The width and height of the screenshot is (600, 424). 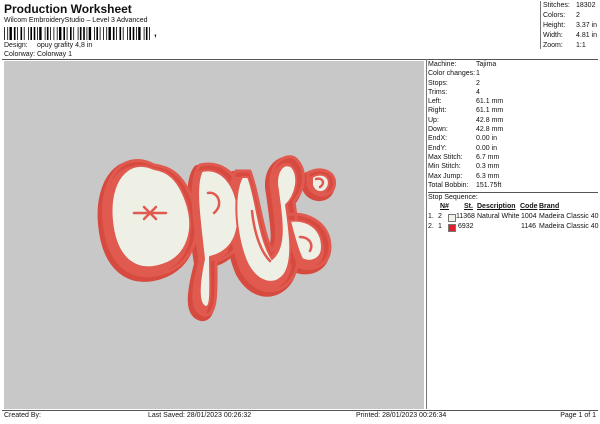 What do you see at coordinates (553, 35) in the screenshot?
I see `summary-label: Width:` at bounding box center [553, 35].